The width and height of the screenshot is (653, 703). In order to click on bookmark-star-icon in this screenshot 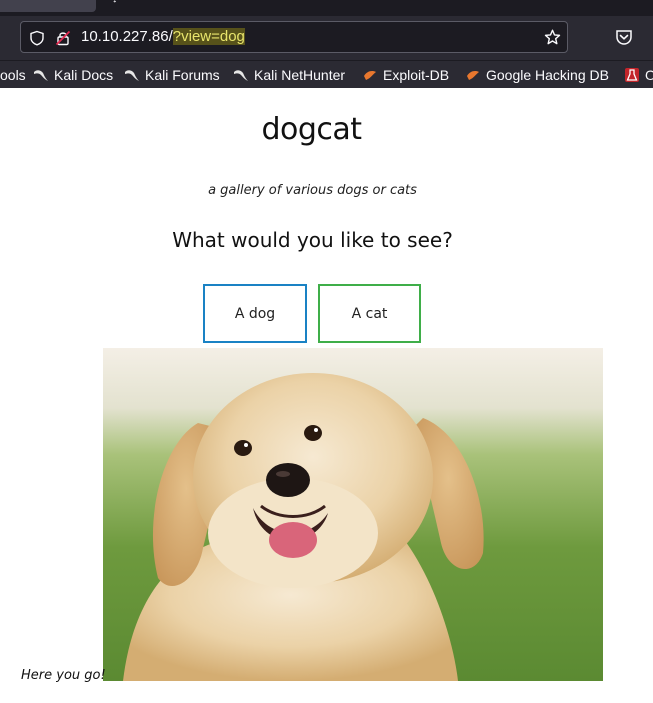, I will do `click(552, 37)`.